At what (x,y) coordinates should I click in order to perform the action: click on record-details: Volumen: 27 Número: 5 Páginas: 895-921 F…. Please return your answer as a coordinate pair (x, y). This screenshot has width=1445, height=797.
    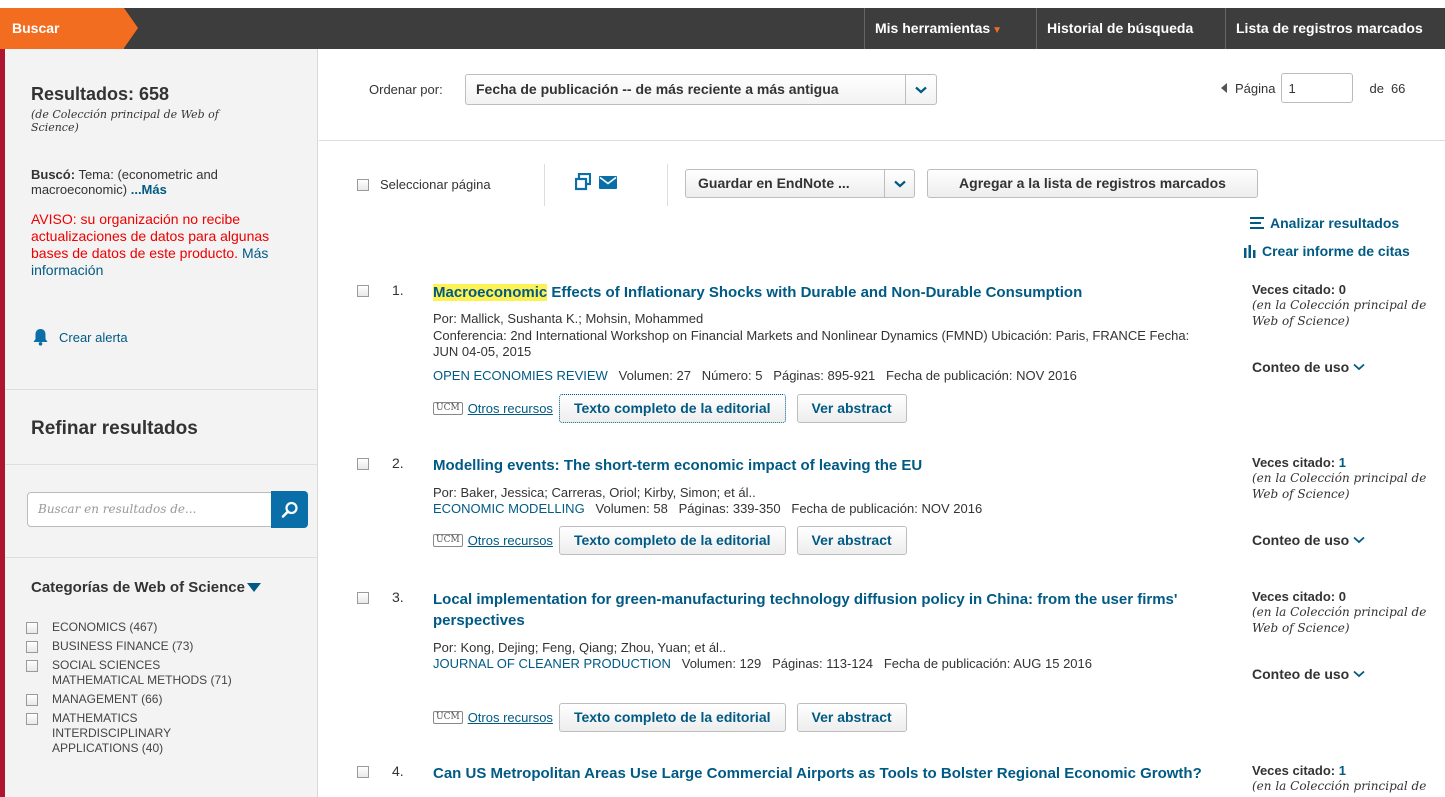
    Looking at the image, I should click on (847, 375).